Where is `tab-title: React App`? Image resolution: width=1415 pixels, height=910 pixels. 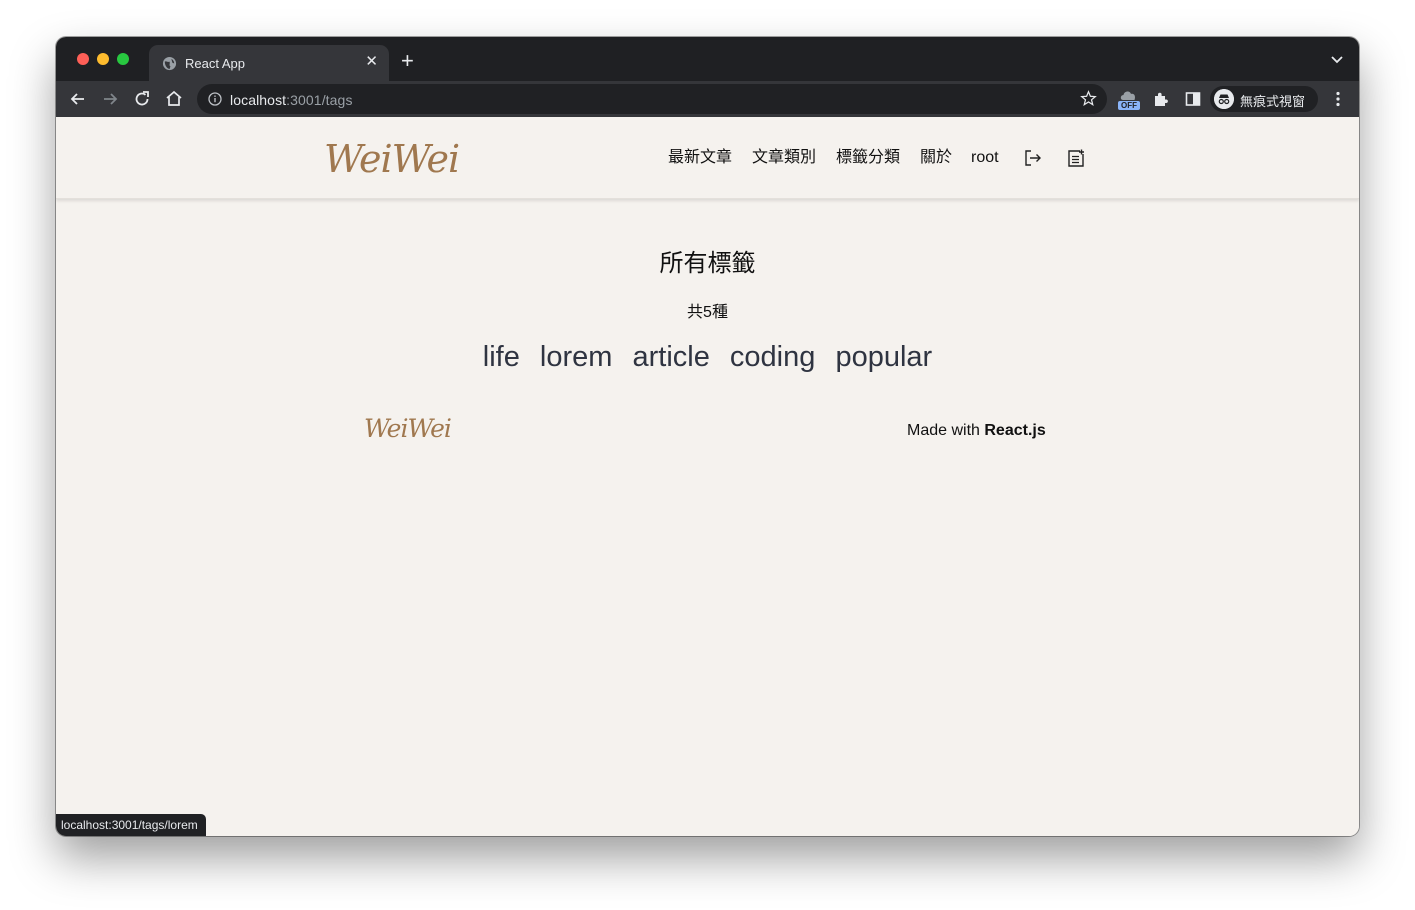
tab-title: React App is located at coordinates (215, 63).